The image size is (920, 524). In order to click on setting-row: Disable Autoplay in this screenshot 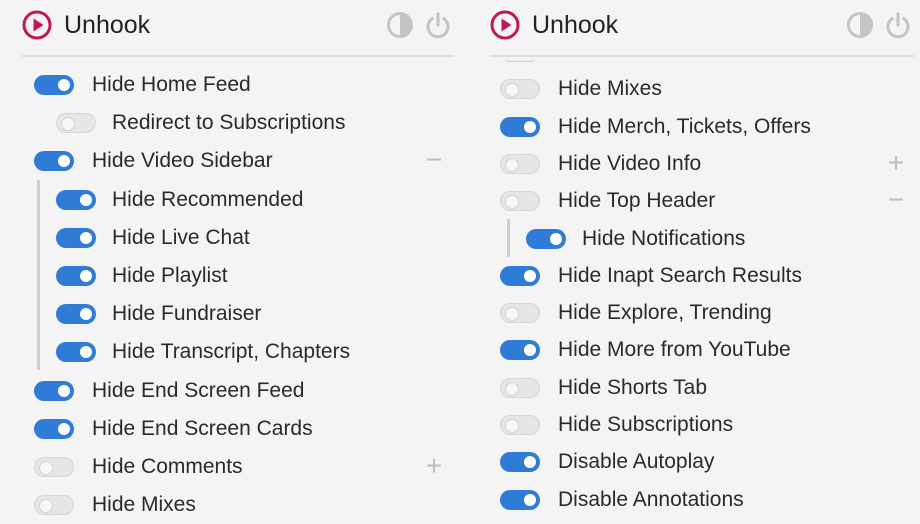, I will do `click(704, 462)`.